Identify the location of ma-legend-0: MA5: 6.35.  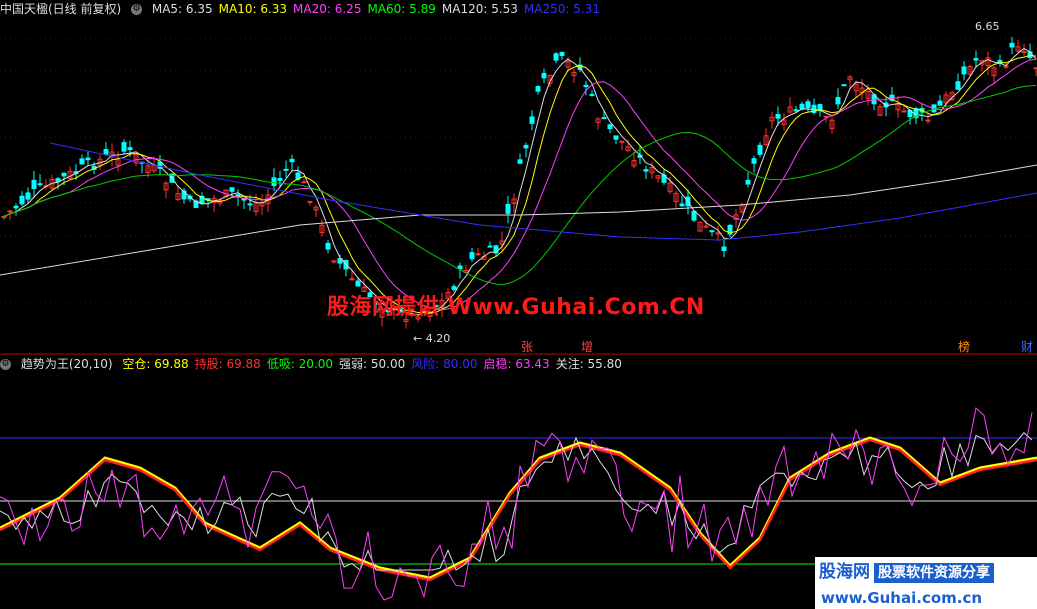
(182, 9).